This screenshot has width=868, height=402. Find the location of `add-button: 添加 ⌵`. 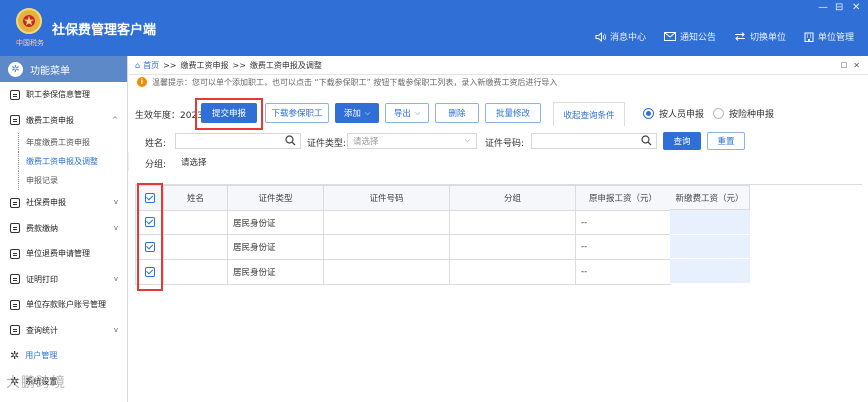

add-button: 添加 ⌵ is located at coordinates (357, 113).